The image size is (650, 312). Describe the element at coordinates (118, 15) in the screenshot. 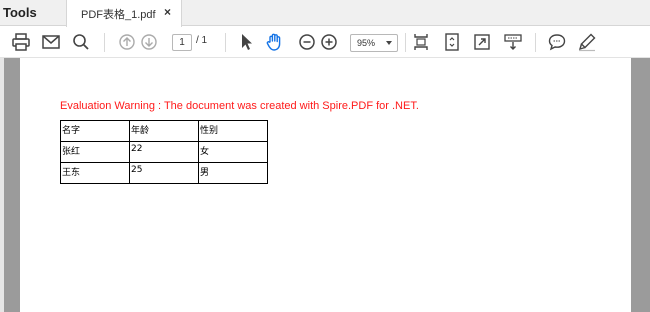

I see `tab-document-label: PDF表格_1.pdf` at that location.